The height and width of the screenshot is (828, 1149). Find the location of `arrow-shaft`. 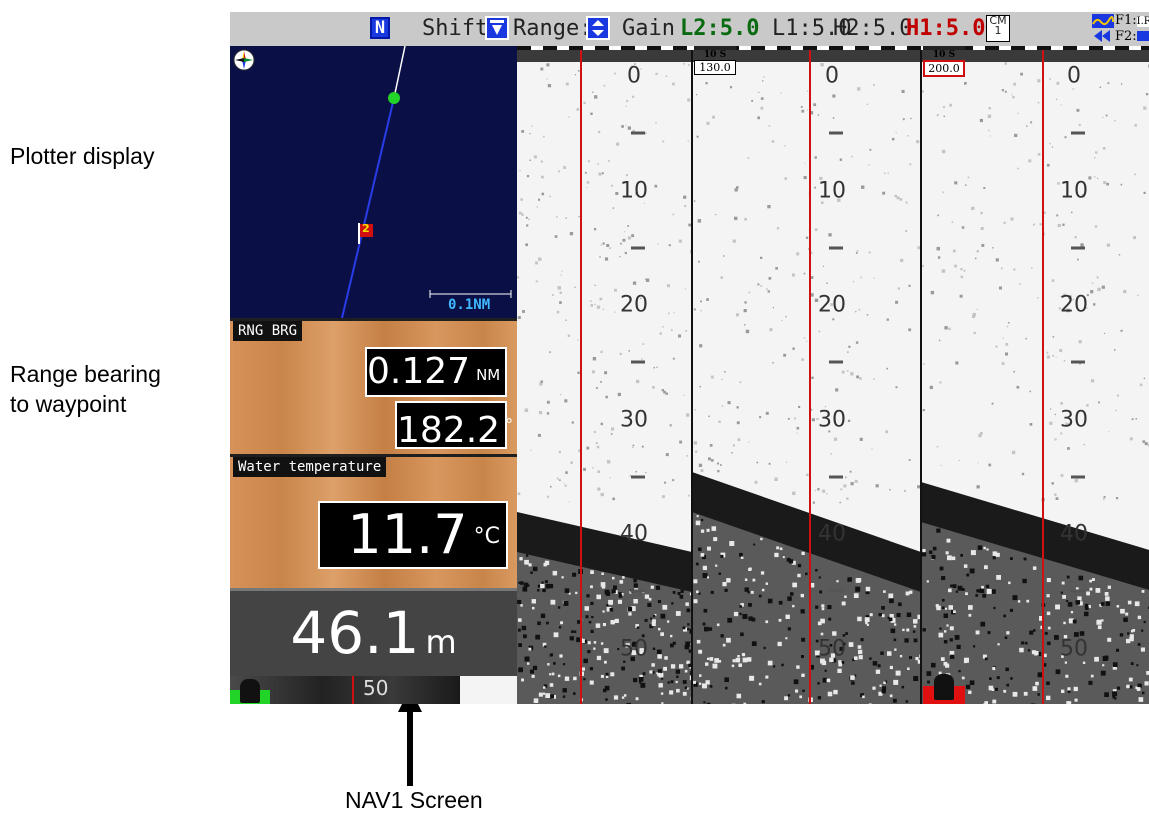

arrow-shaft is located at coordinates (410, 746).